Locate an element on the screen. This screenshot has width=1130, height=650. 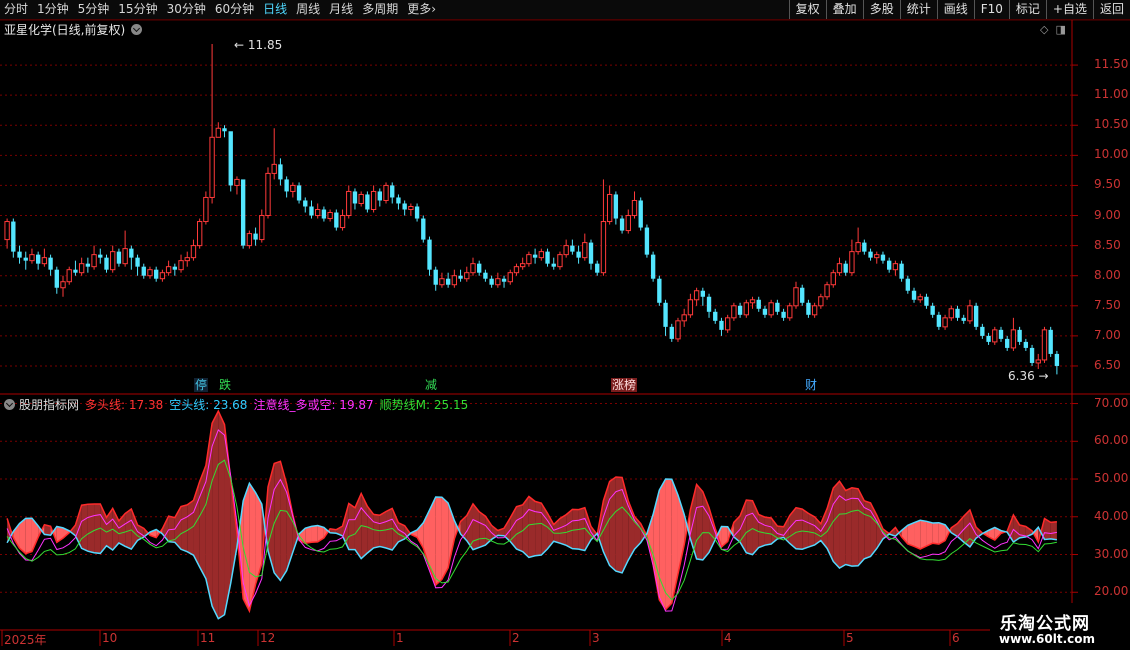
price-axis-label: 9.00 is located at coordinates (1107, 214).